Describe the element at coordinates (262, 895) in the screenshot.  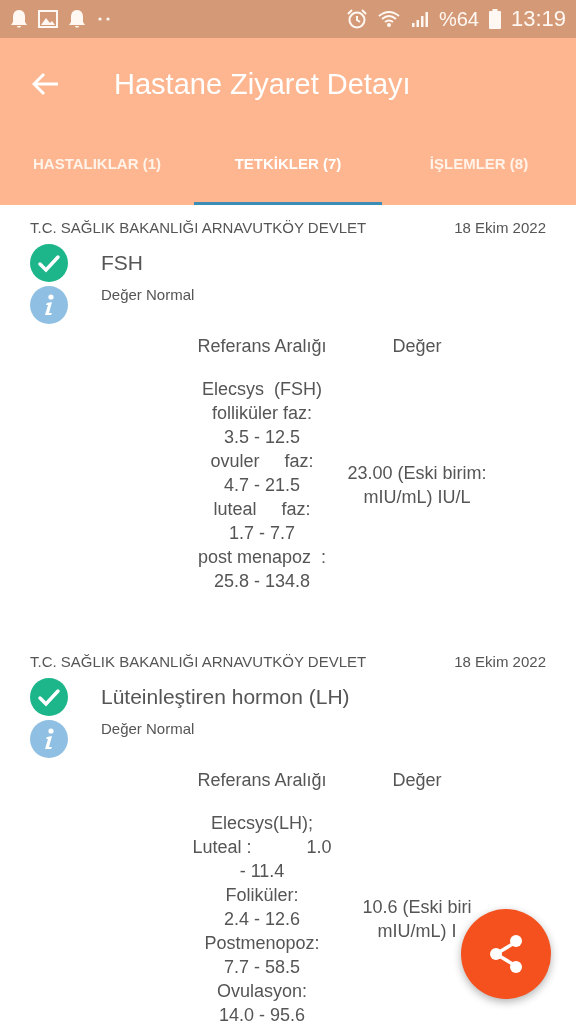
I see `reference-range-line: Foliküler:` at that location.